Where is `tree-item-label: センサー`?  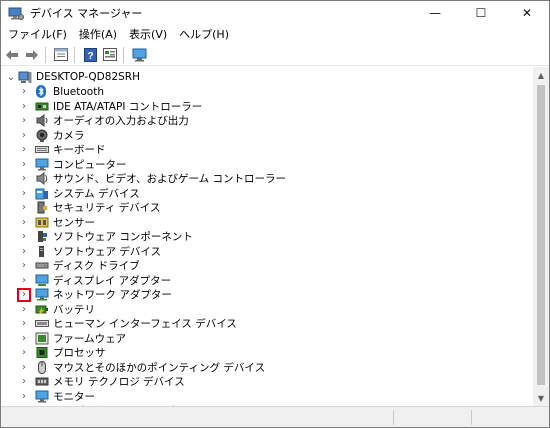
tree-item-label: センサー is located at coordinates (74, 222).